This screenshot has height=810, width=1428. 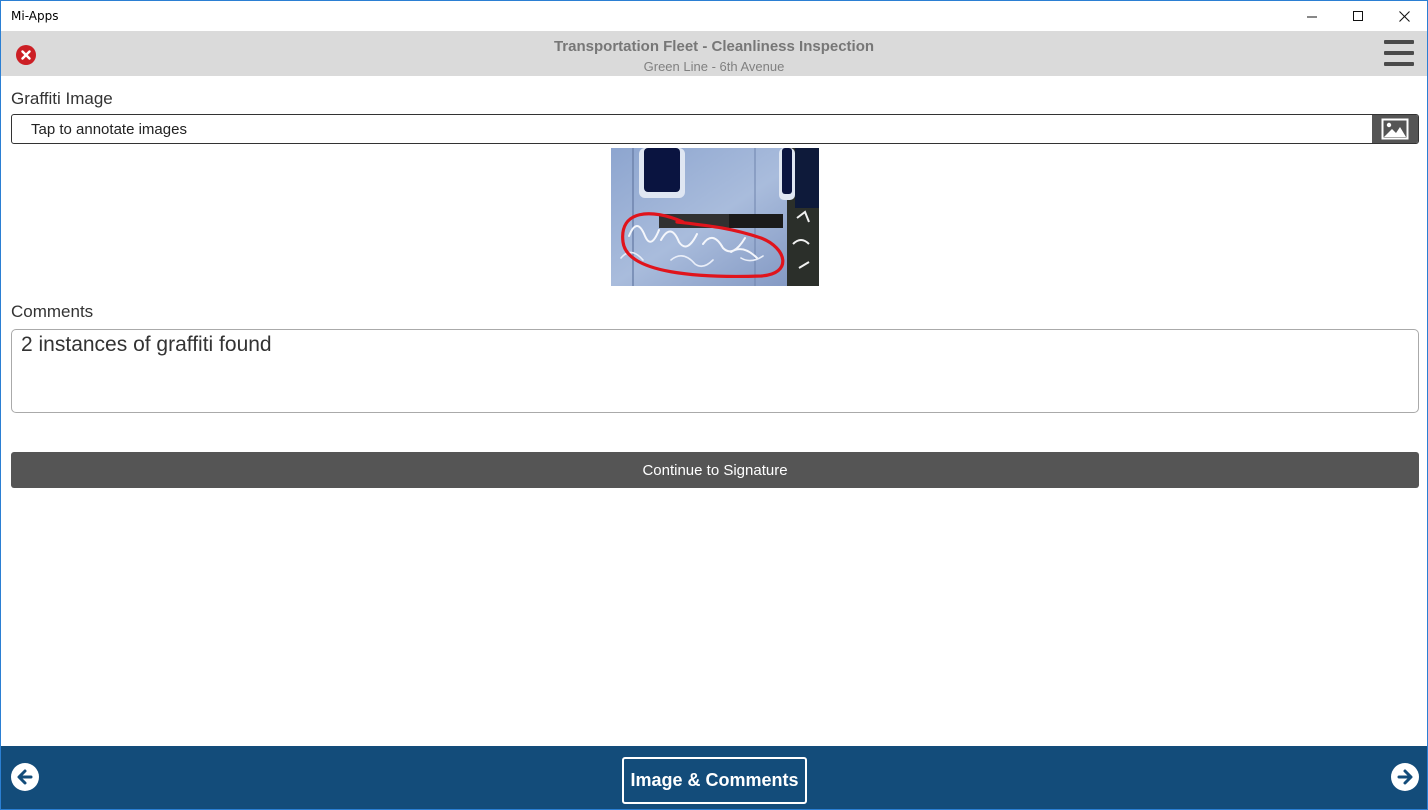 What do you see at coordinates (714, 16) in the screenshot?
I see `window-titlebar: Mi-Apps` at bounding box center [714, 16].